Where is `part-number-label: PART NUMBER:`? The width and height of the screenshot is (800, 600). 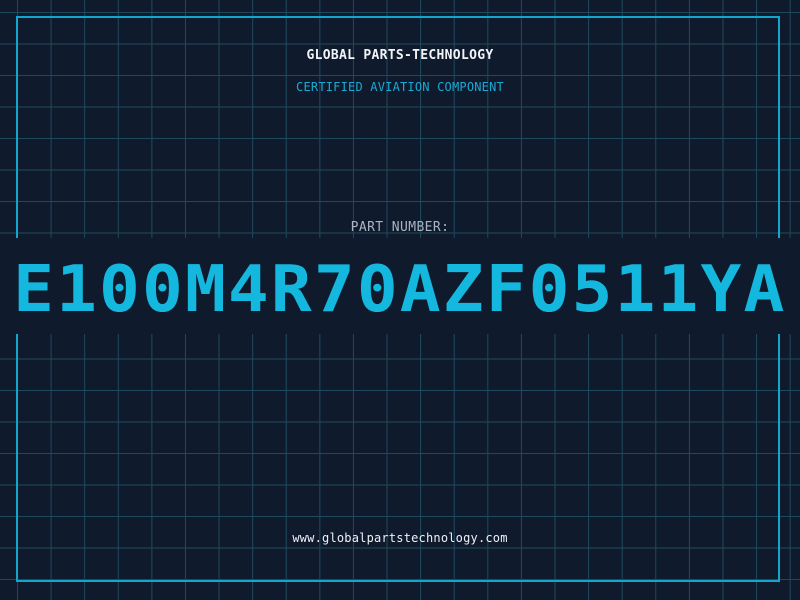
part-number-label: PART NUMBER: is located at coordinates (400, 227).